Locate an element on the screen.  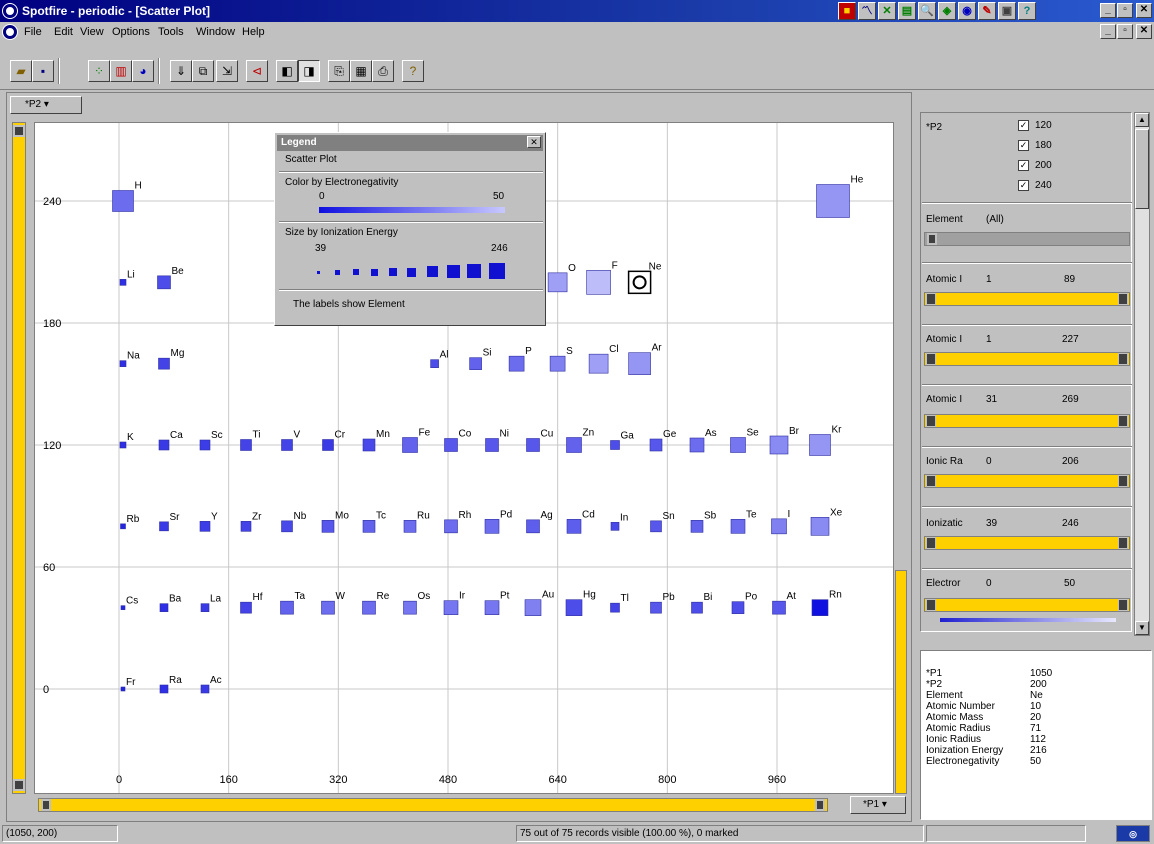
paste-icon: ▦ is located at coordinates (361, 71).